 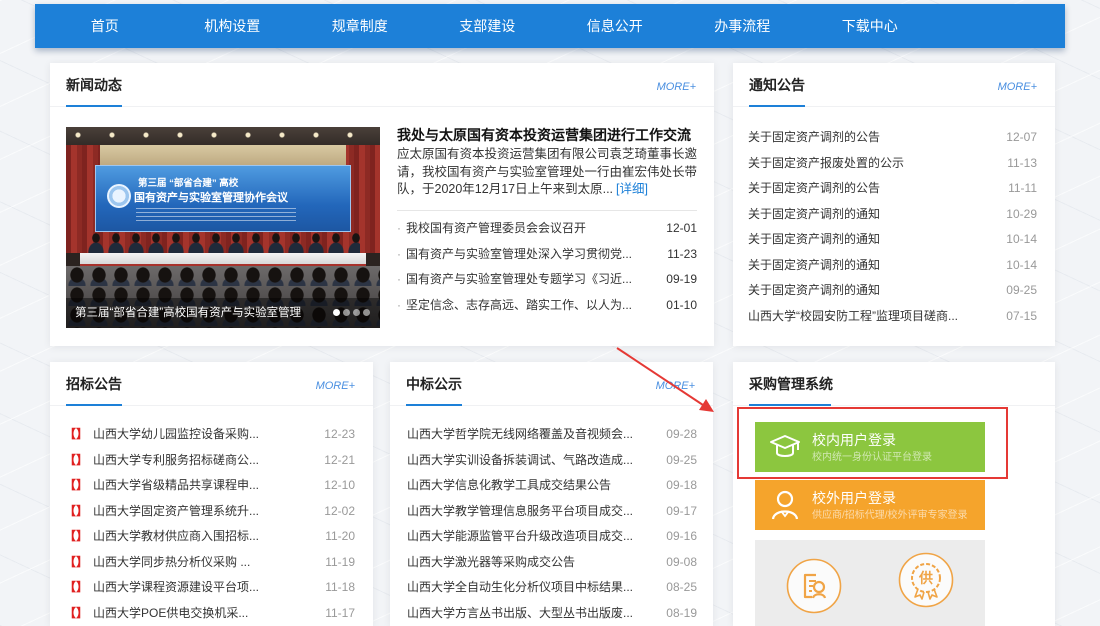 What do you see at coordinates (340, 536) in the screenshot?
I see `tender-item-date: 11-20` at bounding box center [340, 536].